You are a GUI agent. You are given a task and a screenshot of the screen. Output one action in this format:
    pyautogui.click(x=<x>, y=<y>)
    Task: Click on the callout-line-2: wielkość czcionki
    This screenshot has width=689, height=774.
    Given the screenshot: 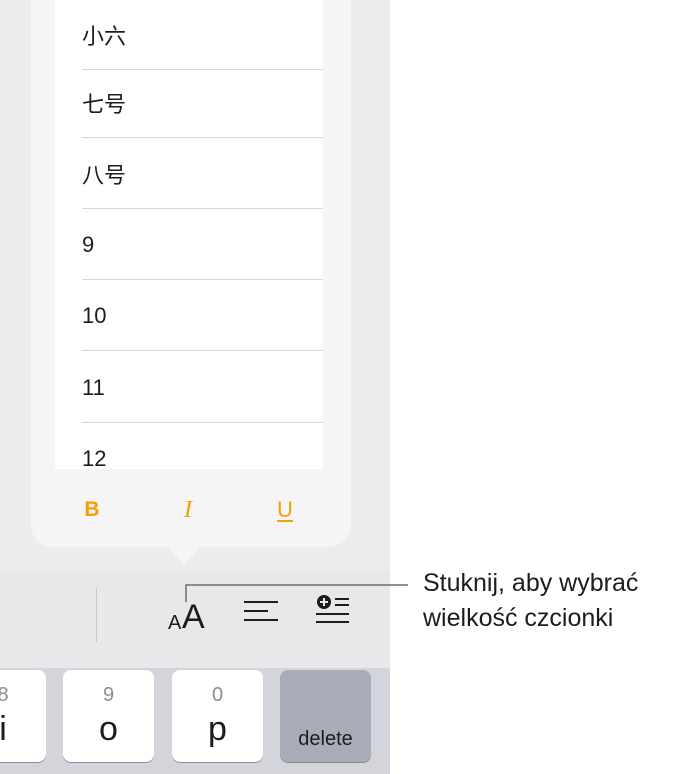 What is the action you would take?
    pyautogui.click(x=518, y=618)
    